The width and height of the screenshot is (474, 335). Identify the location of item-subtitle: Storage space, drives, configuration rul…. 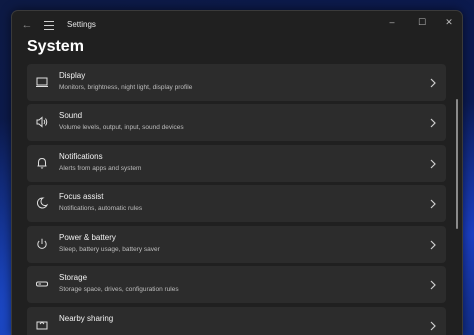
(119, 289).